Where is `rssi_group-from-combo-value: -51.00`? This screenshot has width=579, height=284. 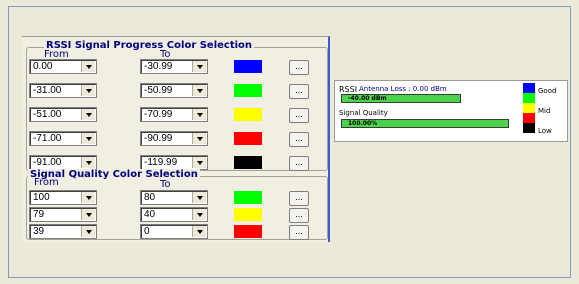 rssi_group-from-combo-value: -51.00 is located at coordinates (47, 114).